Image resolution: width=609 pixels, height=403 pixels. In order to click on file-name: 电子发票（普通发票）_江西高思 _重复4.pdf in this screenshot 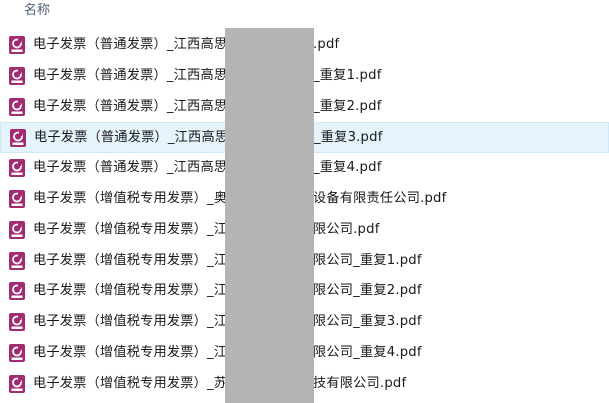, I will do `click(207, 168)`.